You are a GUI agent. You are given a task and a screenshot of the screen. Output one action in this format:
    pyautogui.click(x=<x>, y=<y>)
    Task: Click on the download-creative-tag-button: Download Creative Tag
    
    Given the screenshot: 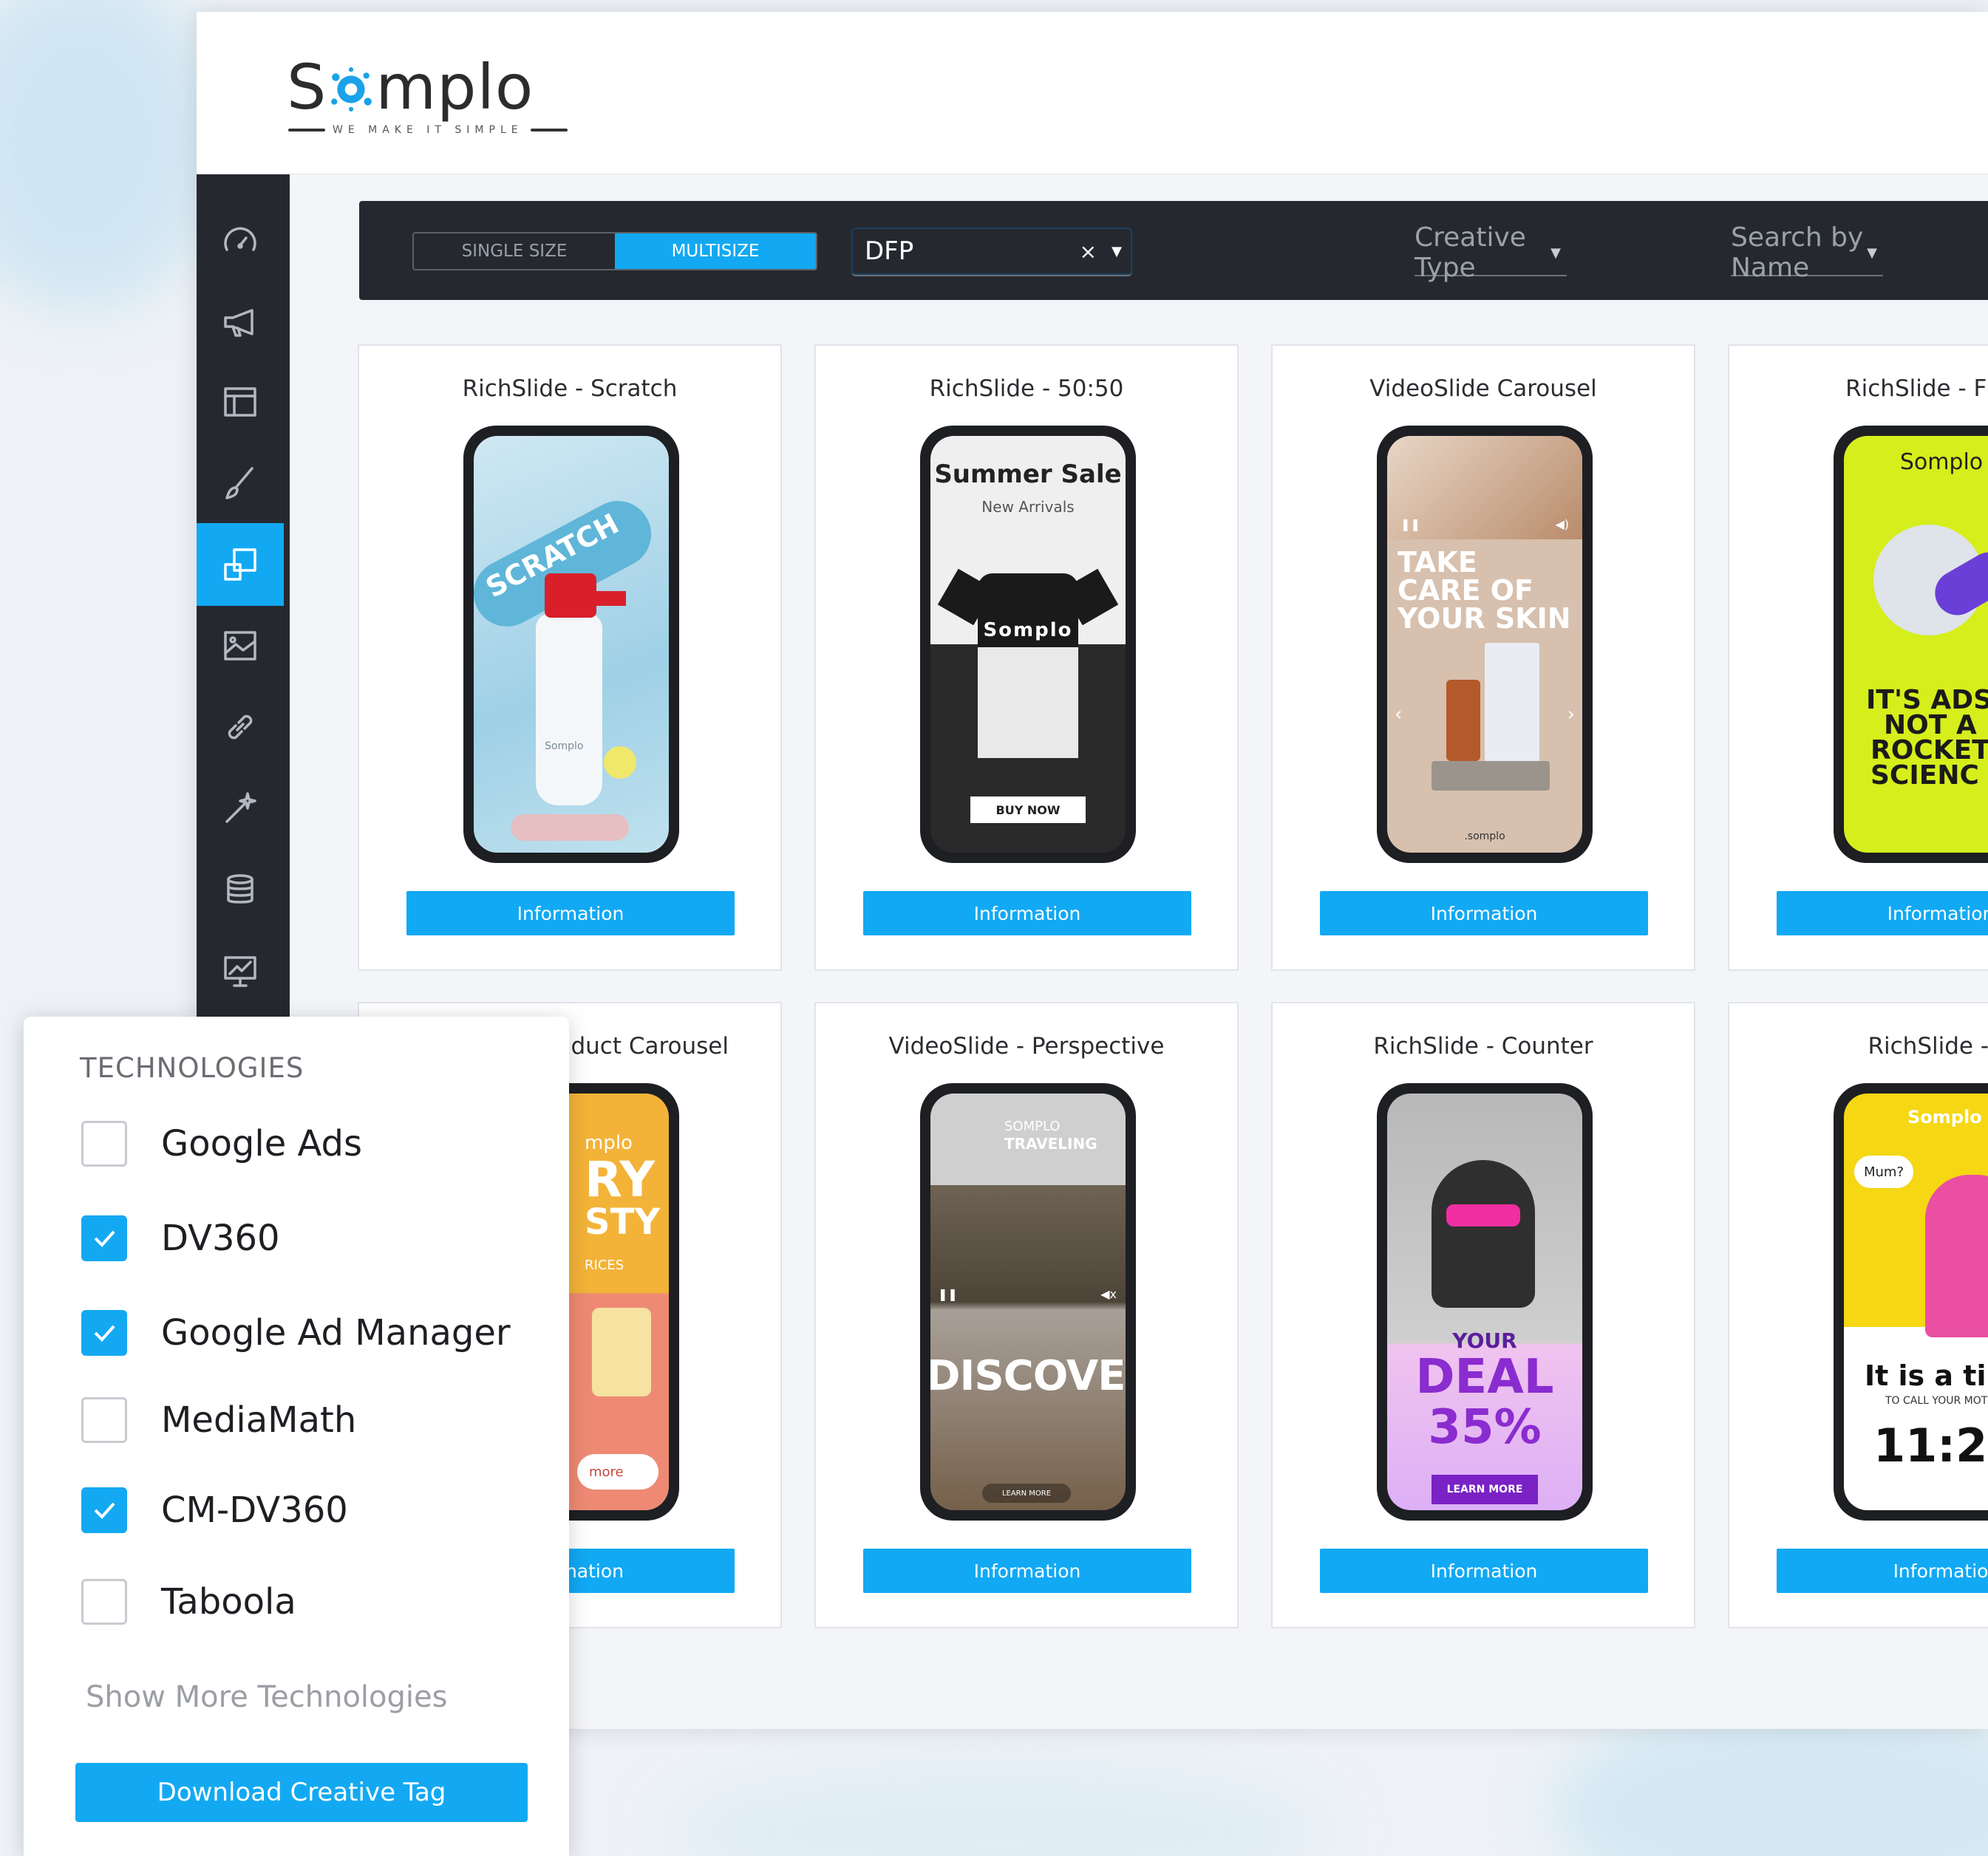 What is the action you would take?
    pyautogui.click(x=301, y=1792)
    